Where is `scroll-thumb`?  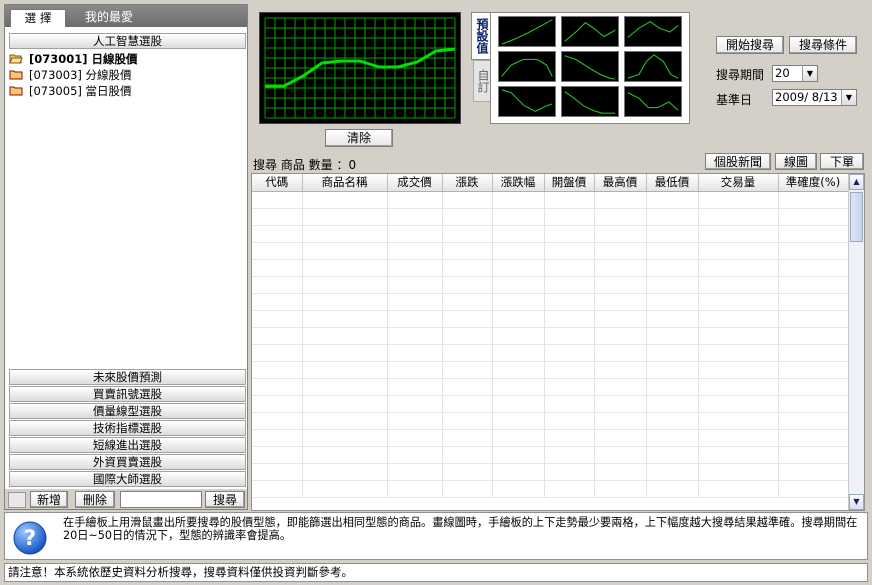 scroll-thumb is located at coordinates (856, 217).